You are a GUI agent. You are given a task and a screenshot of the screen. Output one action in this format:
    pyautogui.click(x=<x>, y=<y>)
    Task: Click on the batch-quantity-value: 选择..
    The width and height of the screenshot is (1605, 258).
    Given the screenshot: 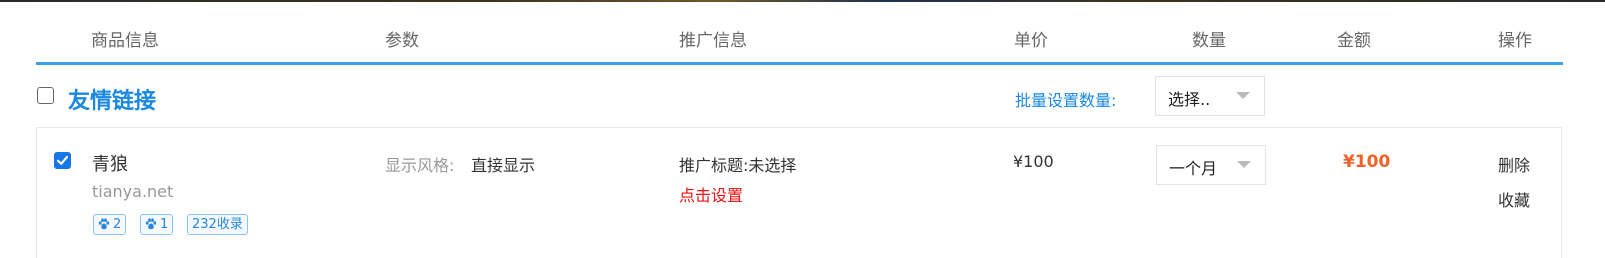 What is the action you would take?
    pyautogui.click(x=1189, y=99)
    